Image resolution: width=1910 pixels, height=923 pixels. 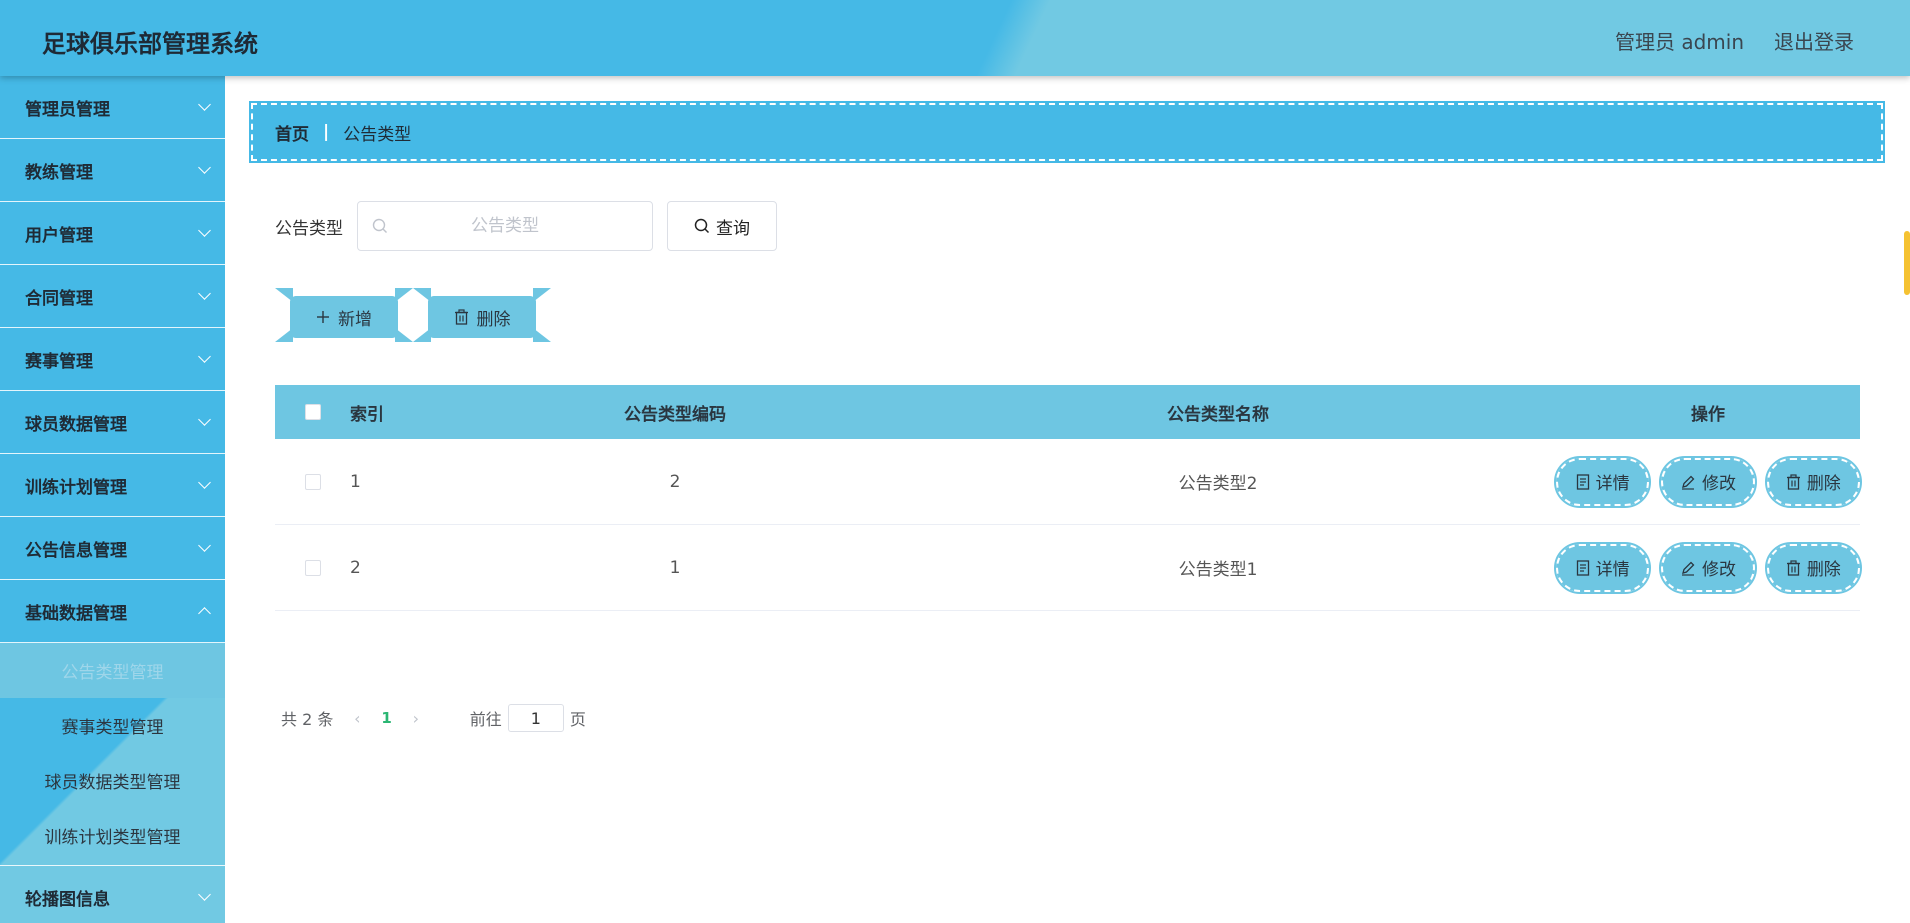 I want to click on sidebar-item-admin: 管理员管理, so click(x=112, y=107).